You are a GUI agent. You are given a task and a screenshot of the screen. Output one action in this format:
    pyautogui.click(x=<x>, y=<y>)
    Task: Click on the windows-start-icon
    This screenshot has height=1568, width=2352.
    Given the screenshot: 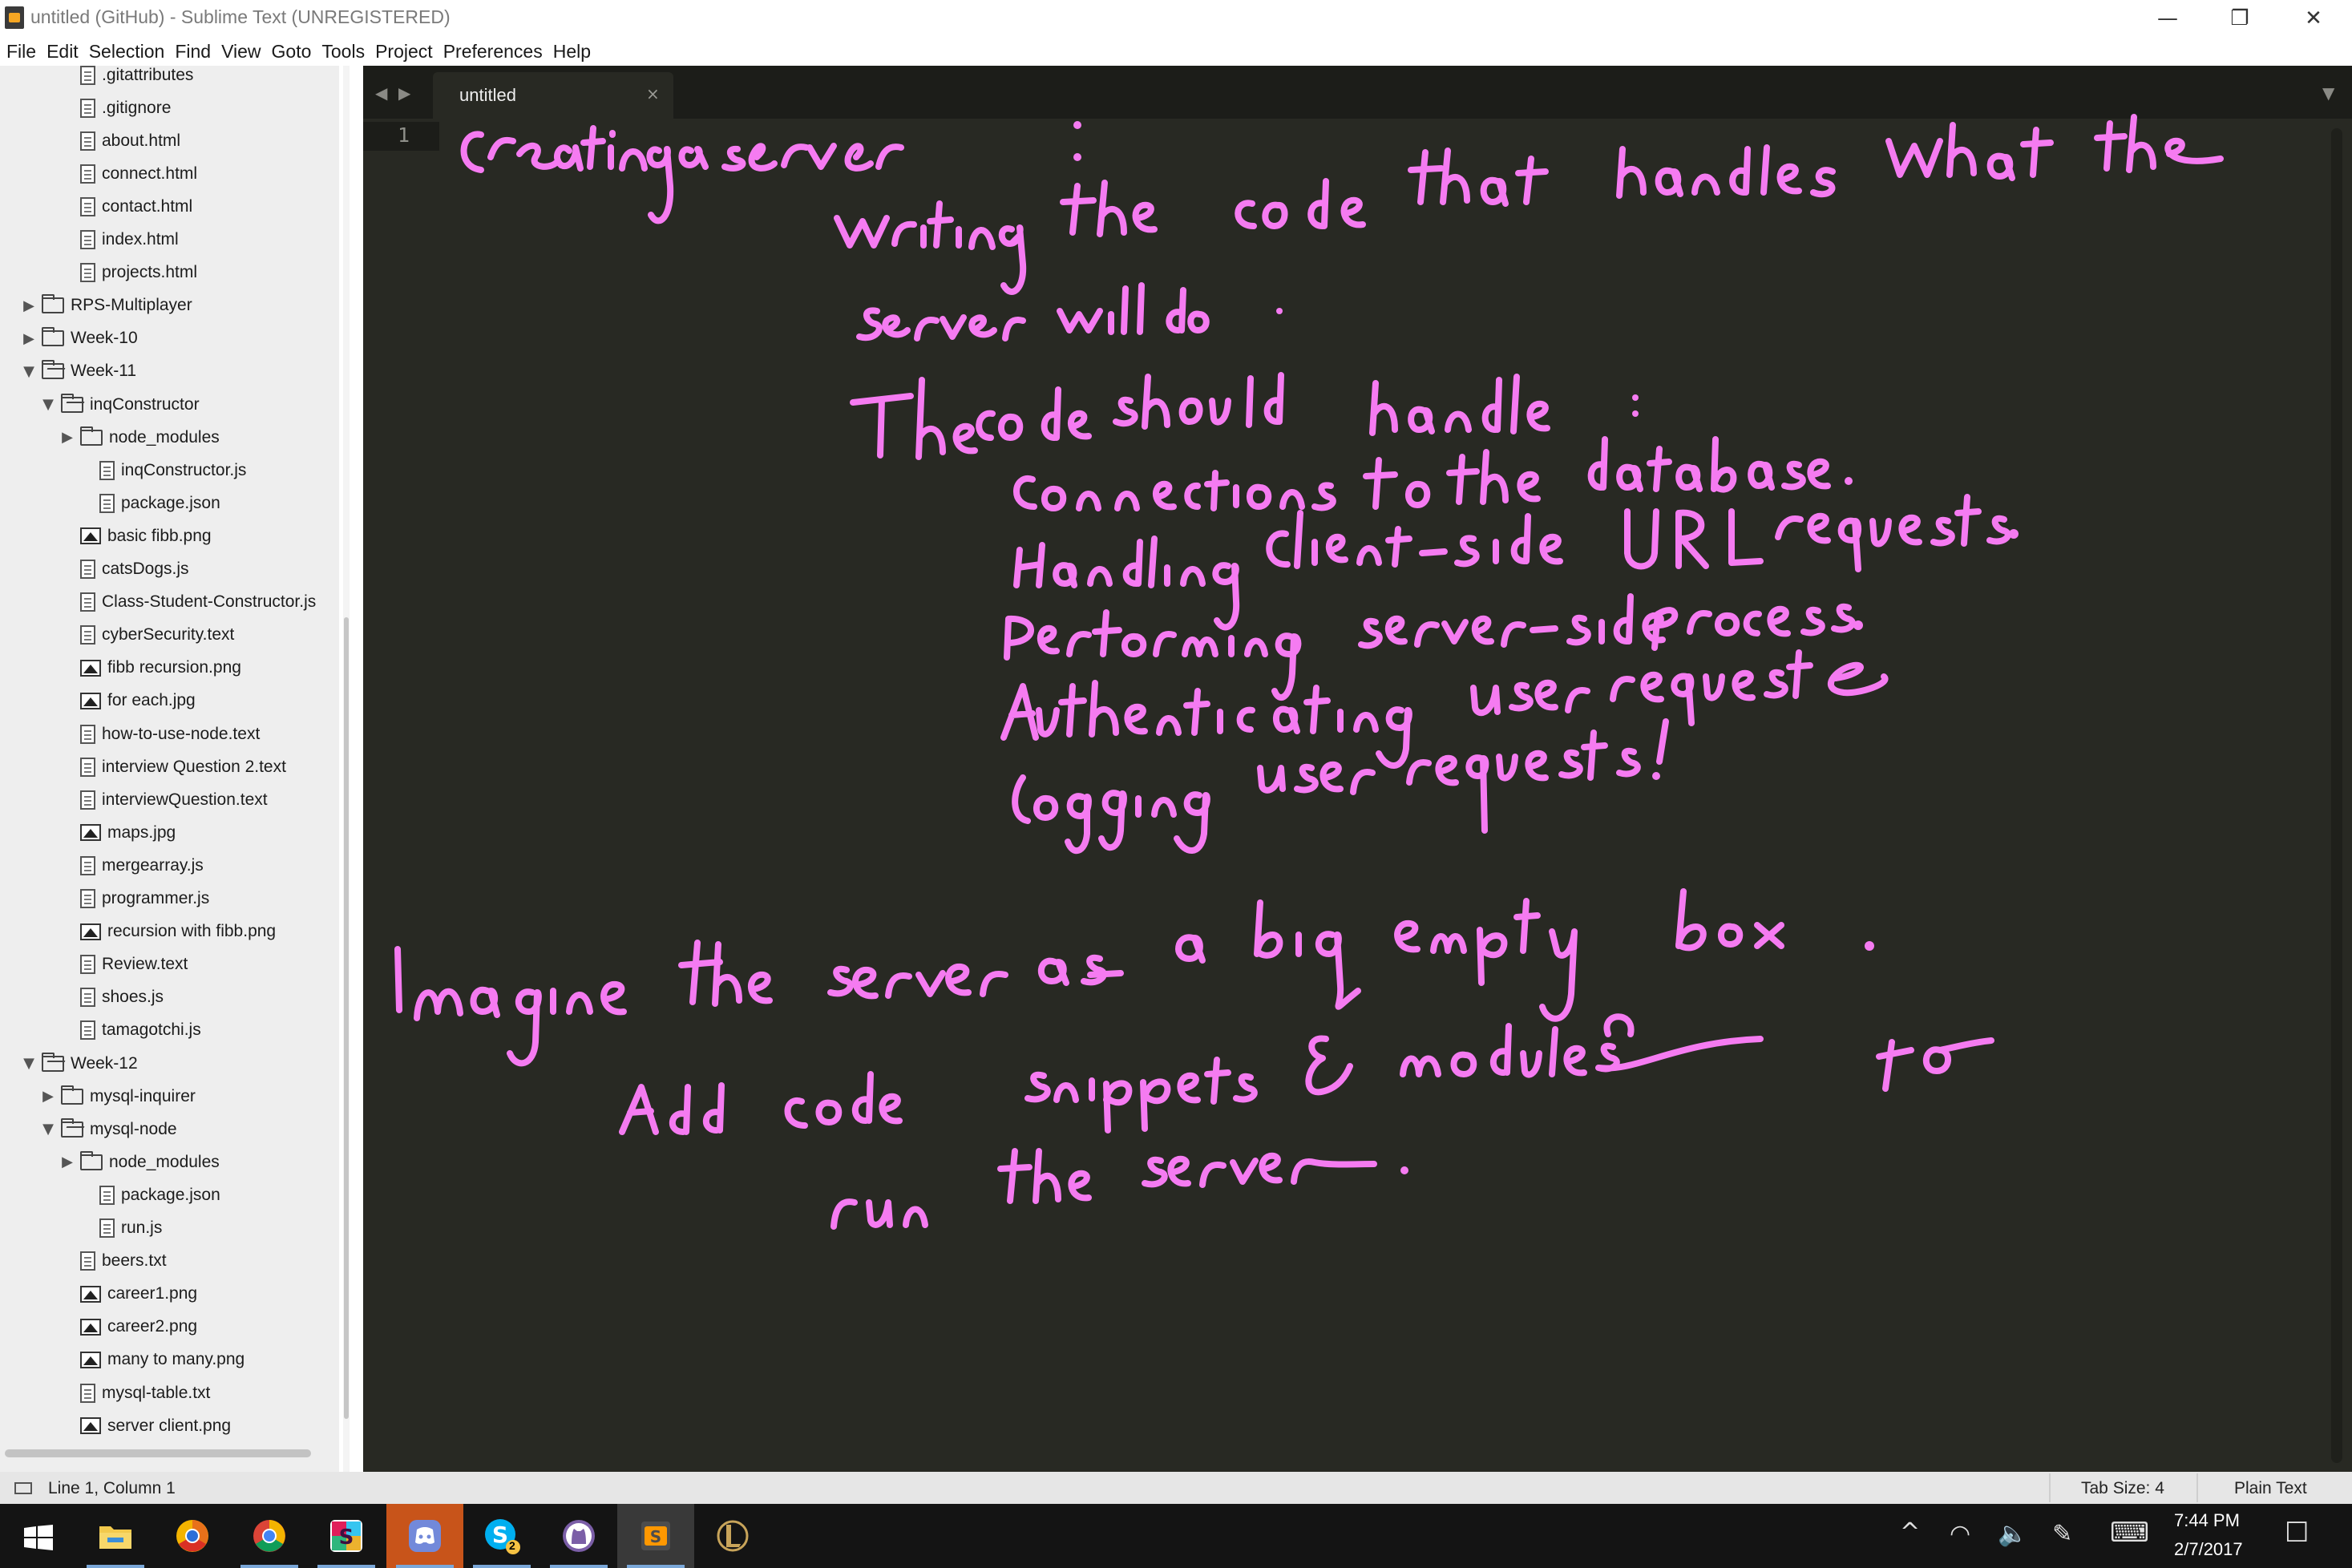 What is the action you would take?
    pyautogui.click(x=38, y=1537)
    